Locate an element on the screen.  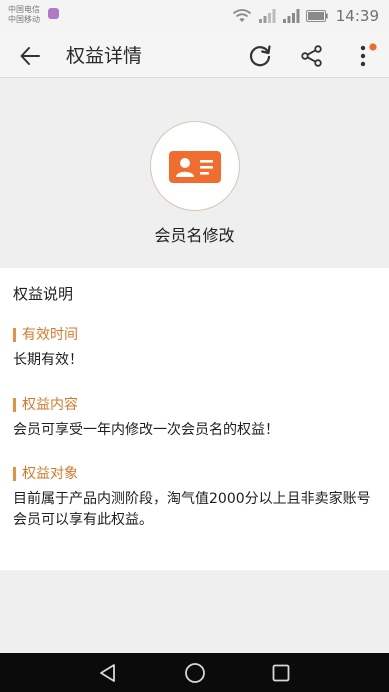
signal-2-icon is located at coordinates (291, 16).